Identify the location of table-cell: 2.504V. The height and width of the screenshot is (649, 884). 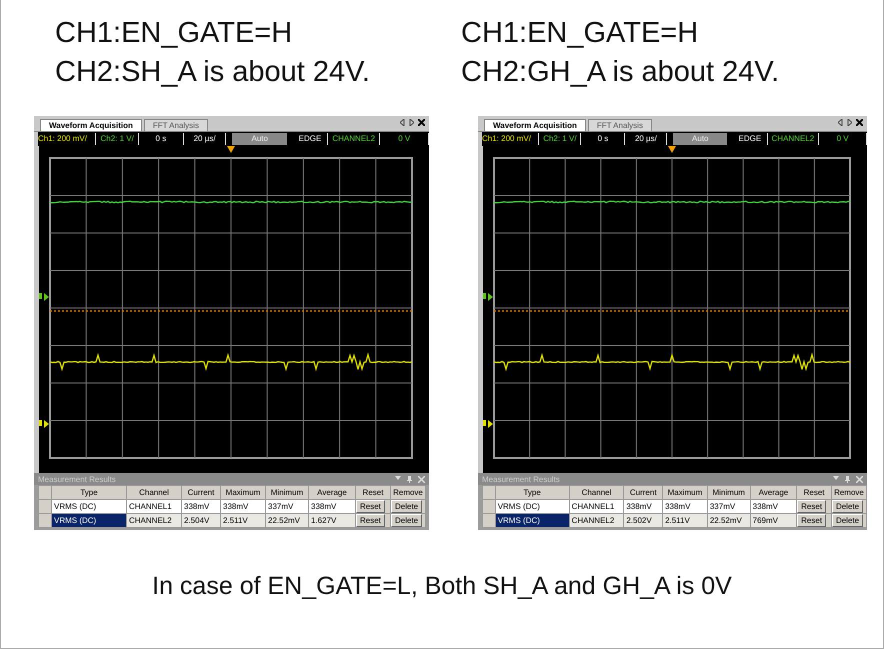
(201, 521).